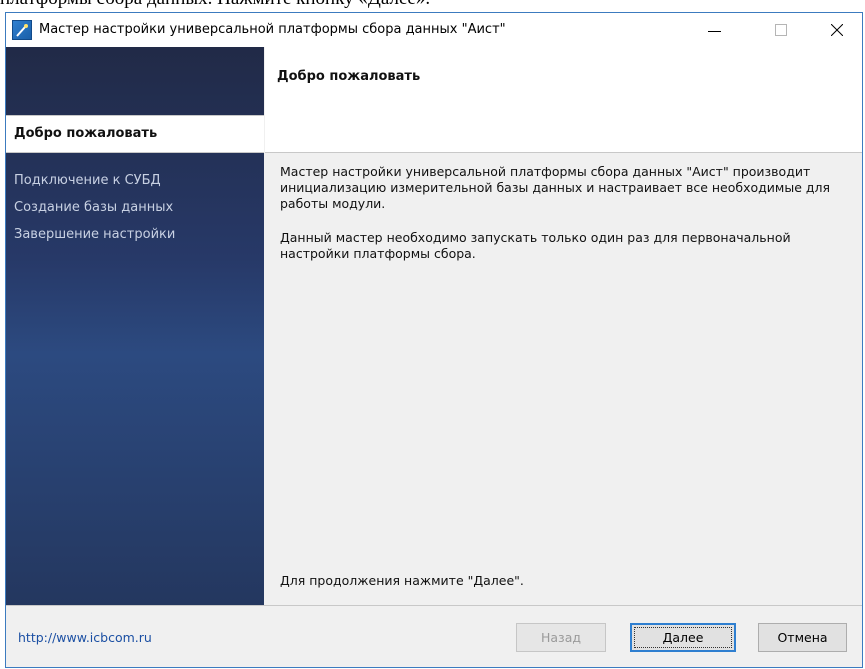 Image resolution: width=865 pixels, height=669 pixels. I want to click on cancel-button: Отмена, so click(802, 637).